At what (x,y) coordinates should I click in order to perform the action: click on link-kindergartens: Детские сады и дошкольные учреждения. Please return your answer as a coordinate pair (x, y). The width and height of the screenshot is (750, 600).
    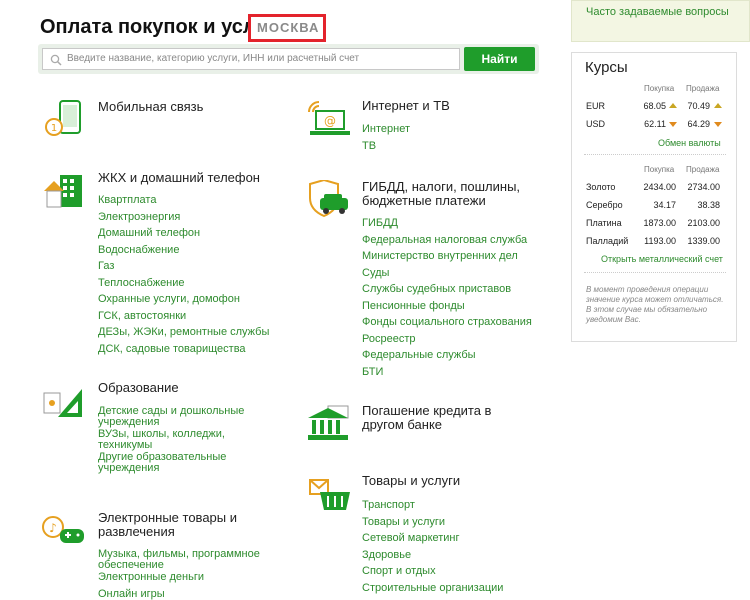
    Looking at the image, I should click on (173, 417).